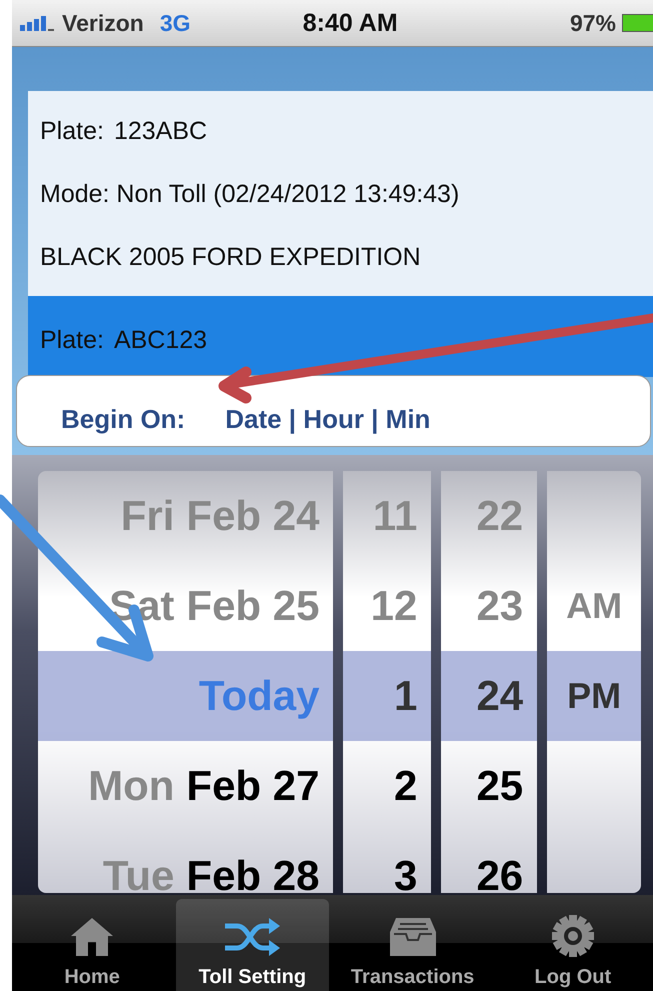 The height and width of the screenshot is (991, 653). I want to click on tab-bar-item: Log Out, so click(572, 945).